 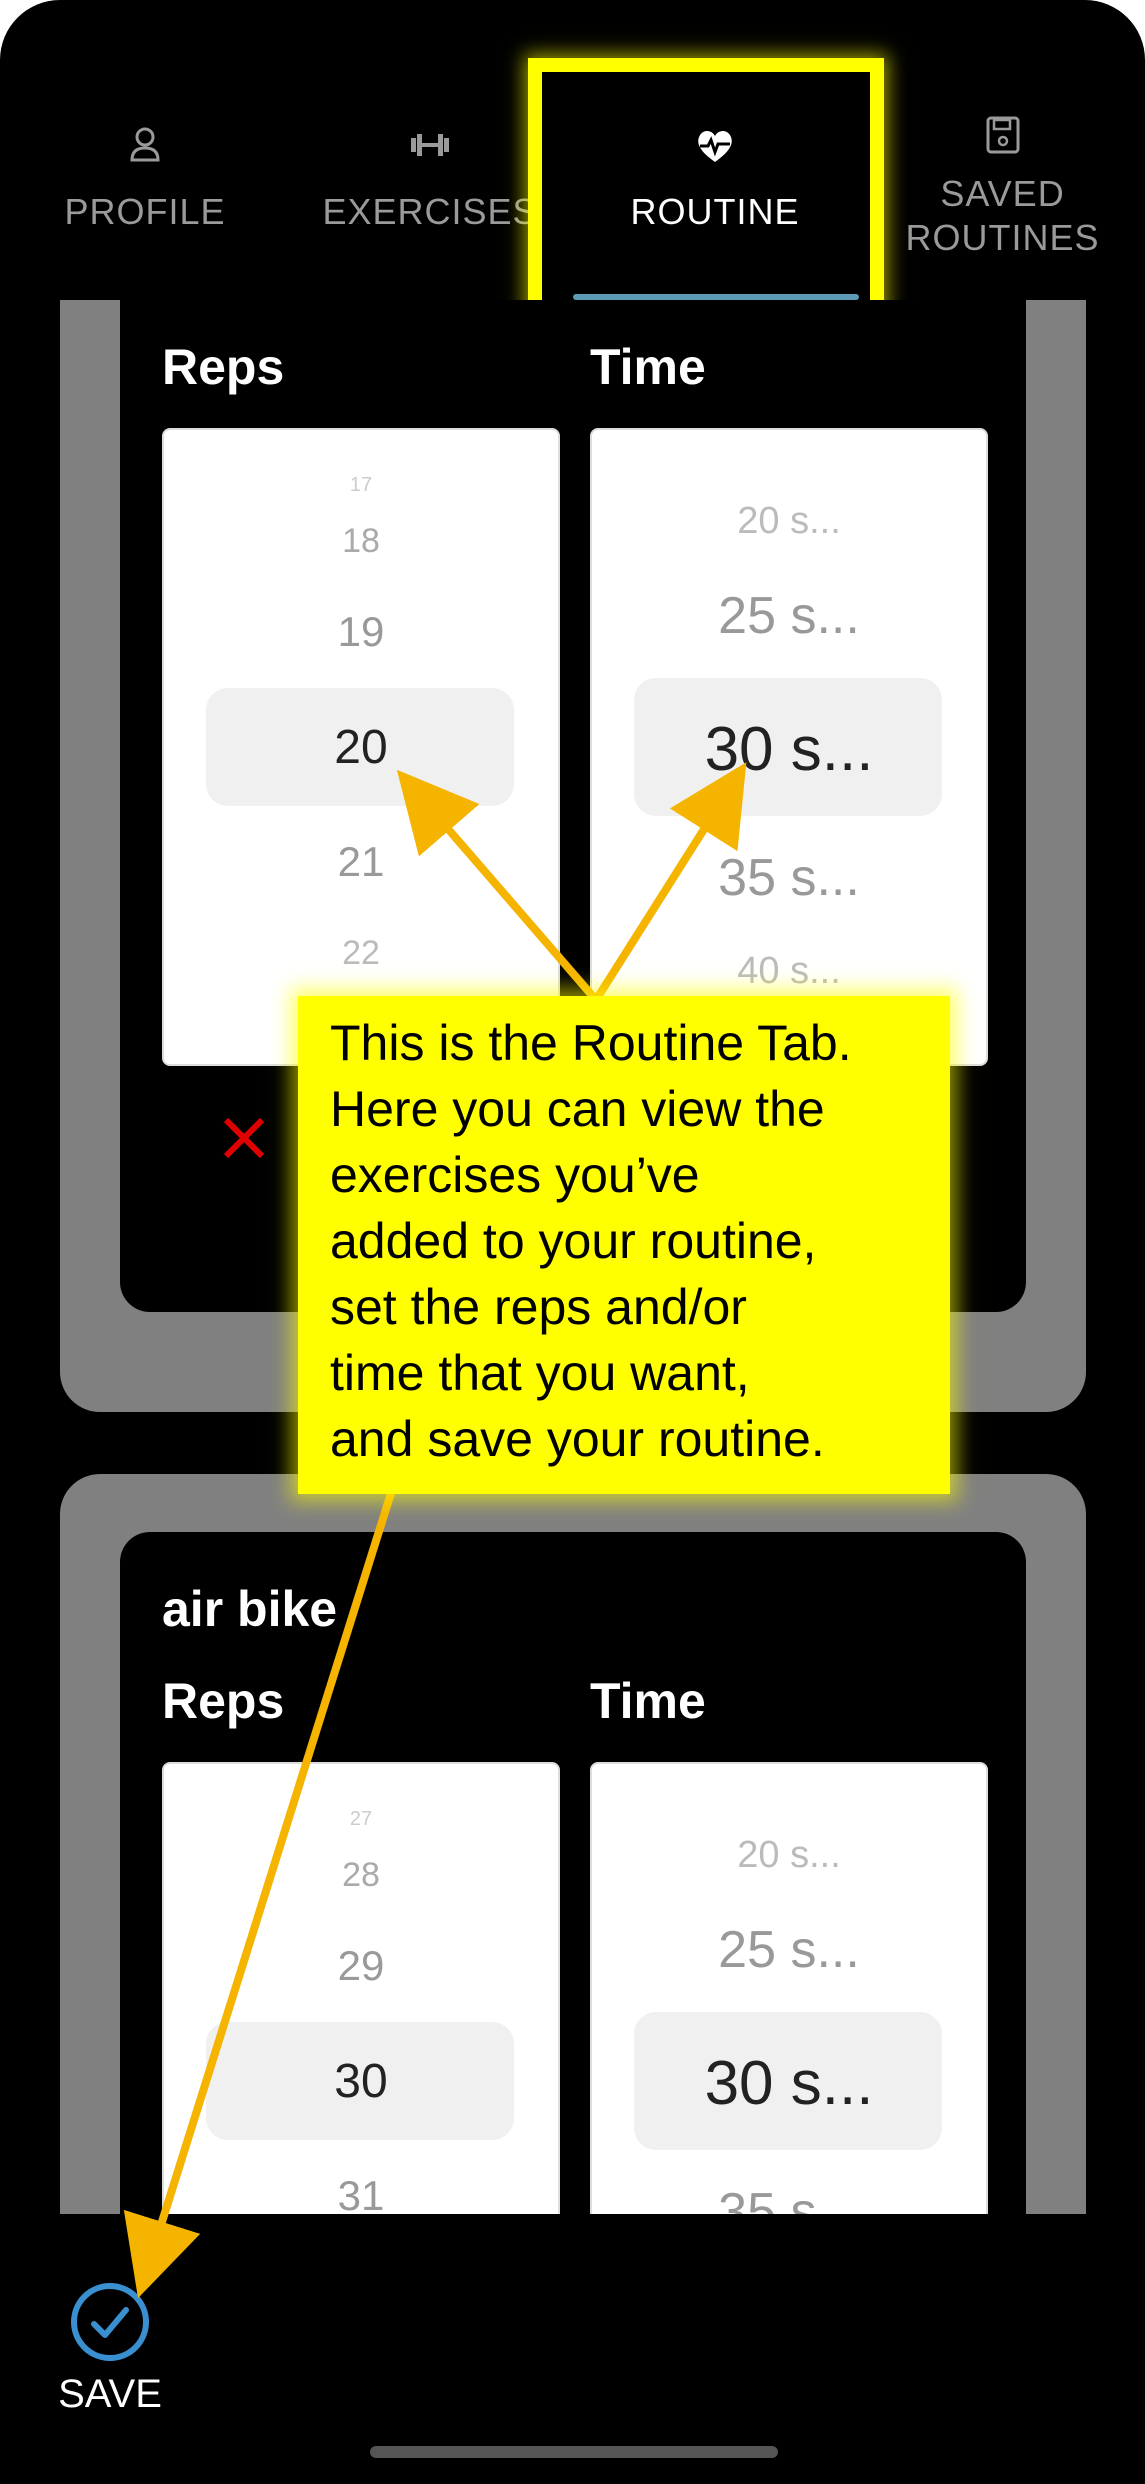 I want to click on annotation-line: and save your routine., so click(x=577, y=1439).